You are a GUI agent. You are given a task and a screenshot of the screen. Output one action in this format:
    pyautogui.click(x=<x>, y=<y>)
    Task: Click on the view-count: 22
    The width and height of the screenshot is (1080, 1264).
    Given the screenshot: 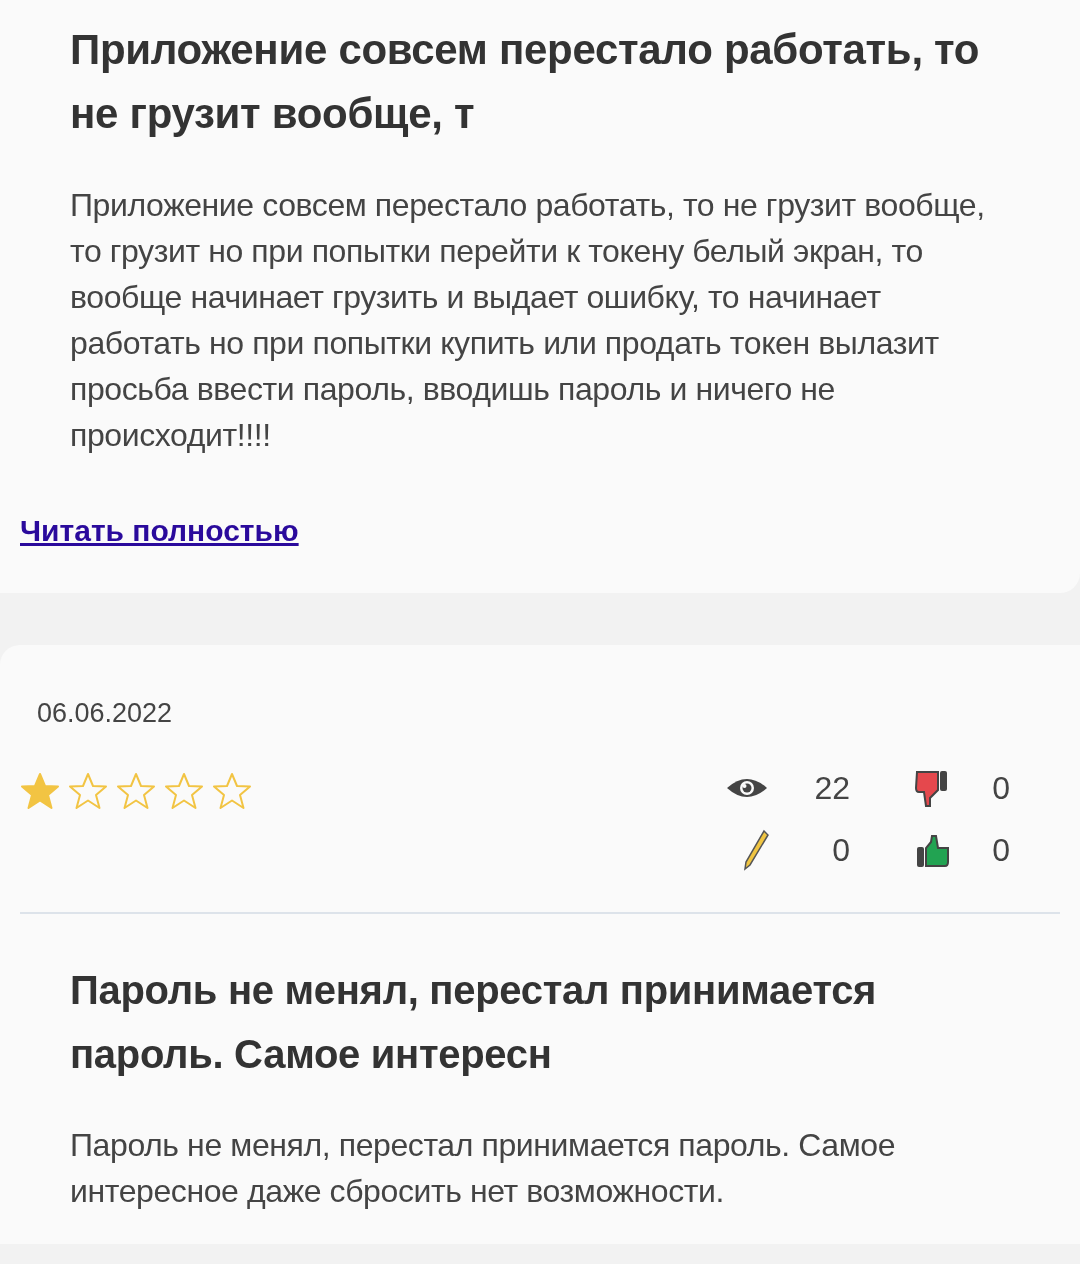 What is the action you would take?
    pyautogui.click(x=831, y=788)
    